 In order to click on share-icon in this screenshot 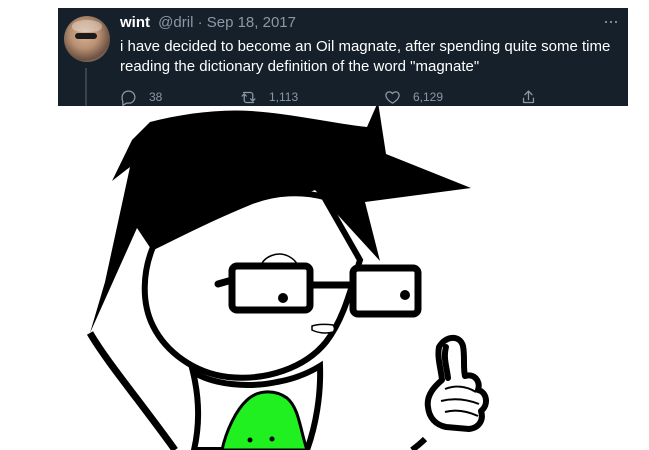, I will do `click(528, 96)`.